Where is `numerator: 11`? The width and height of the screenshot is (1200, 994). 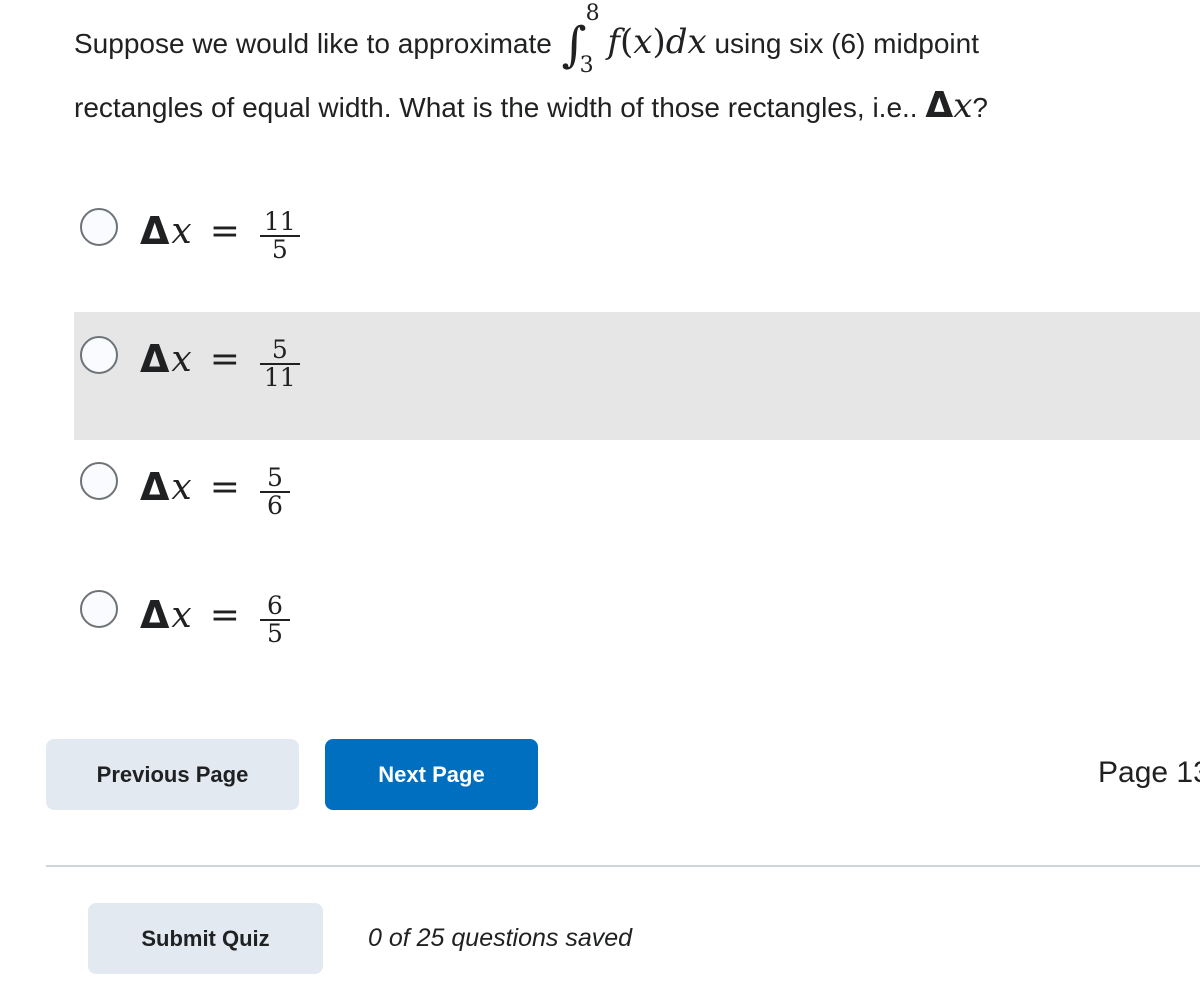 numerator: 11 is located at coordinates (279, 221).